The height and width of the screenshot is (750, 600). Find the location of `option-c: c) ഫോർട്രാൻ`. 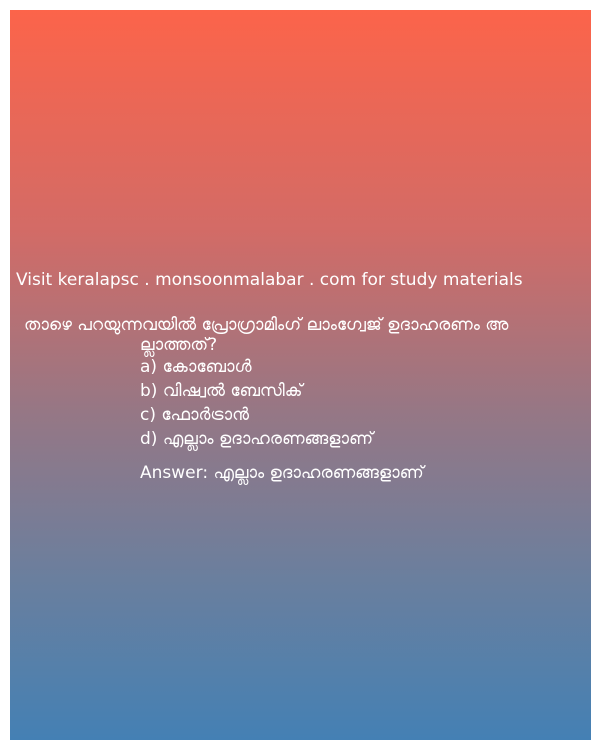

option-c: c) ഫോർട്രാൻ is located at coordinates (195, 415).